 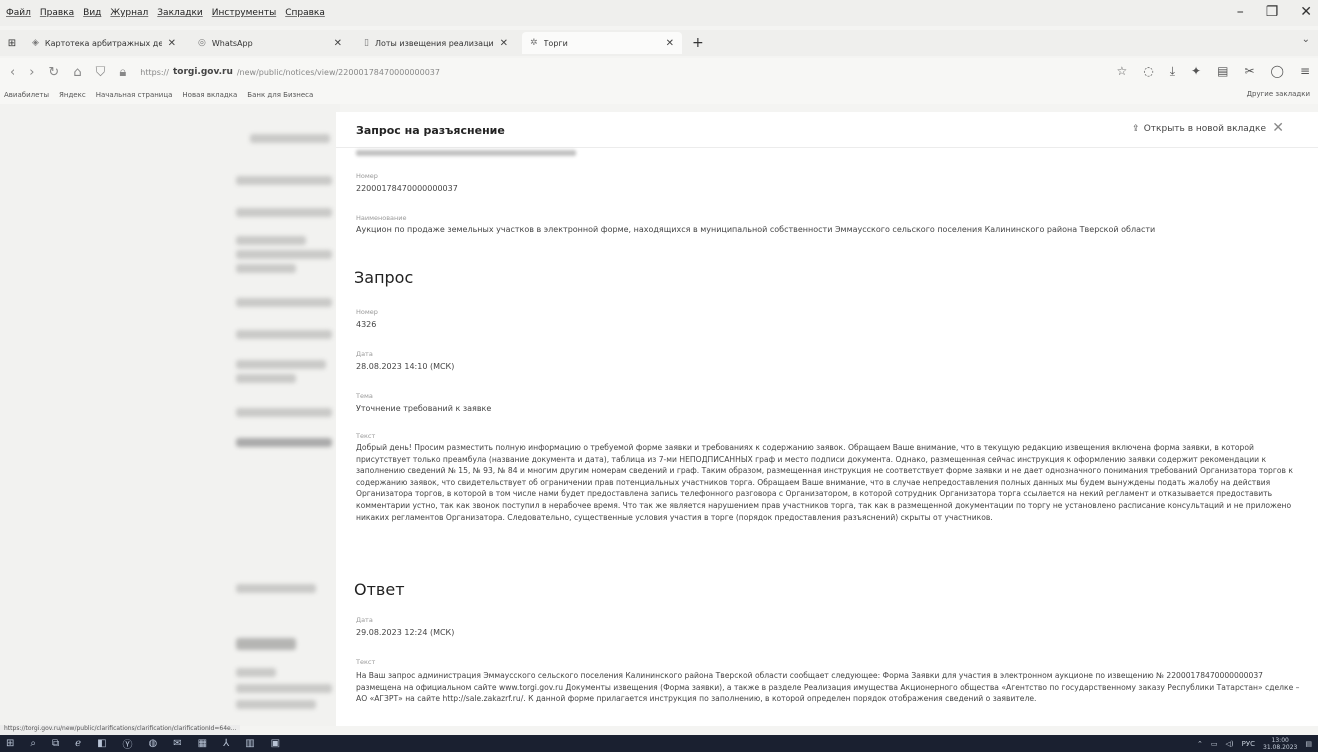 I want to click on maximize-icon: ❐, so click(x=1272, y=12).